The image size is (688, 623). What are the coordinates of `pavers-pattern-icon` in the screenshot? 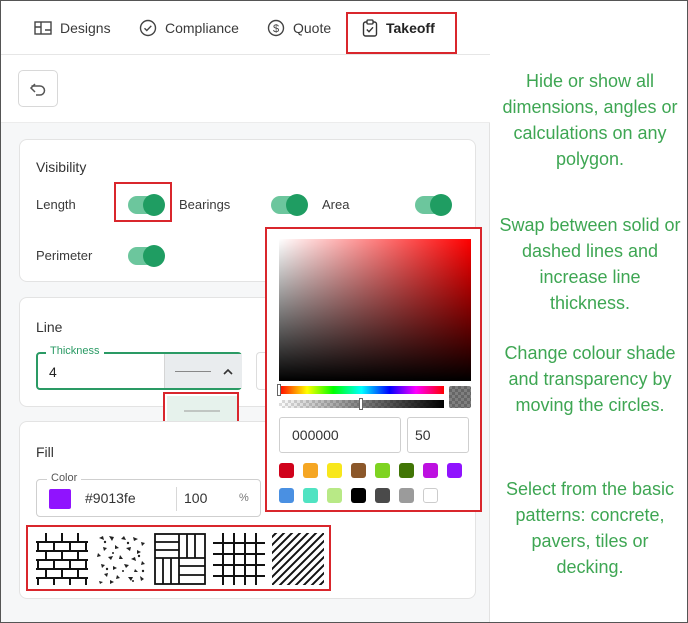 It's located at (62, 559).